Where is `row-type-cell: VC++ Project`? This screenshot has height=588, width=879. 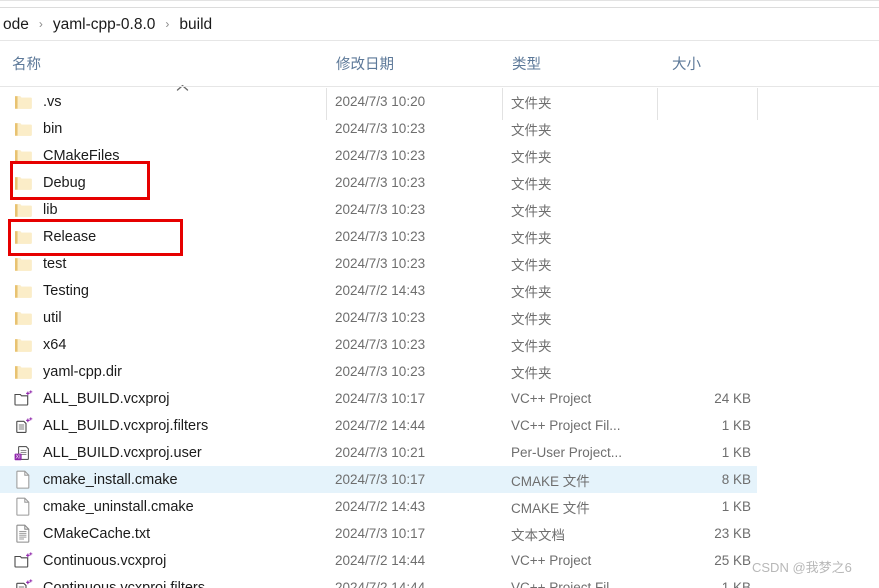
row-type-cell: VC++ Project is located at coordinates (551, 398).